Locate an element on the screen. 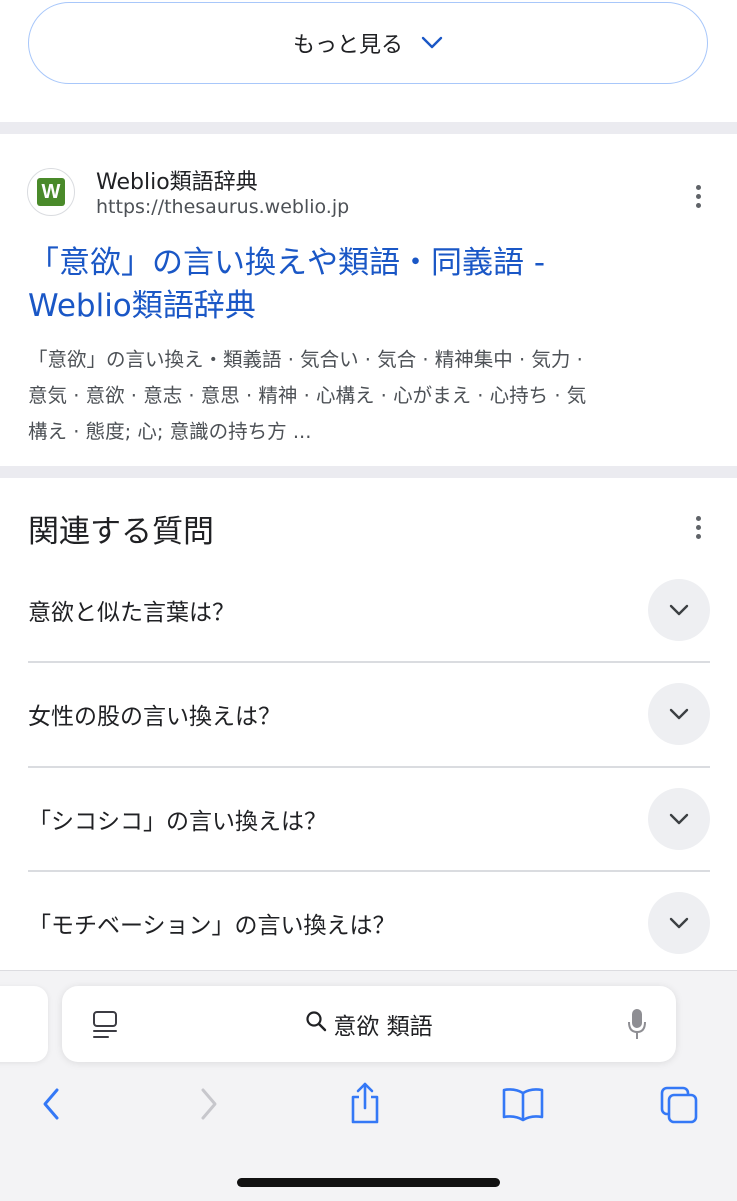 The width and height of the screenshot is (737, 1201). bookmarks-icon is located at coordinates (523, 1104).